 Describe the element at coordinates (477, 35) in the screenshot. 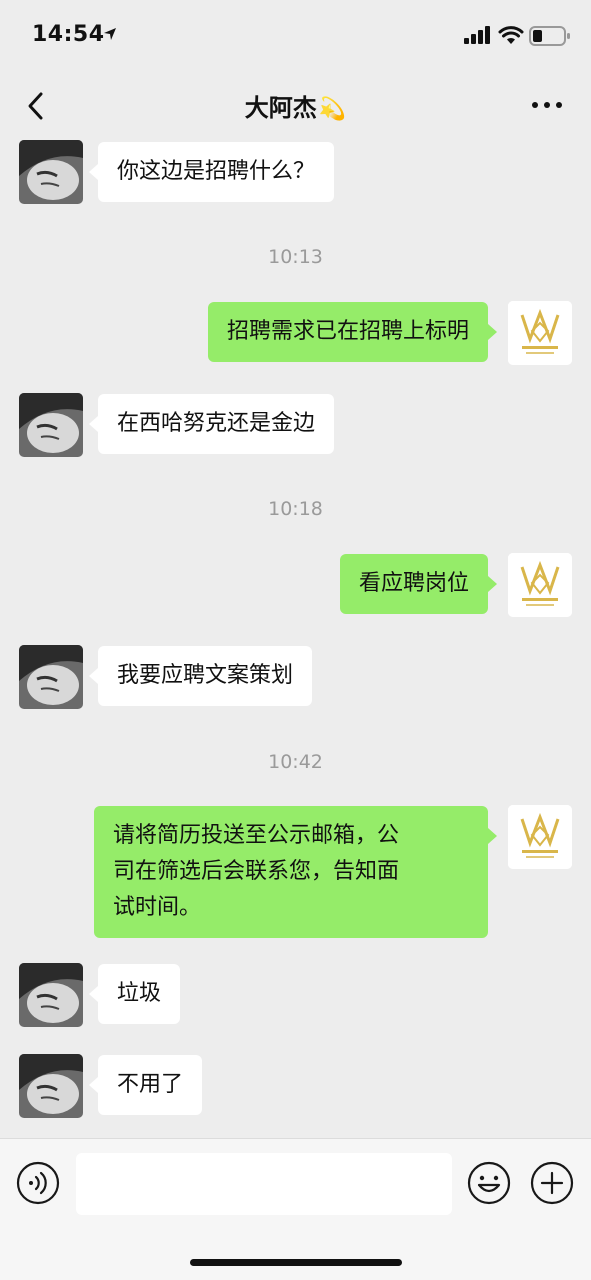

I see `cellular-signal-icon` at that location.